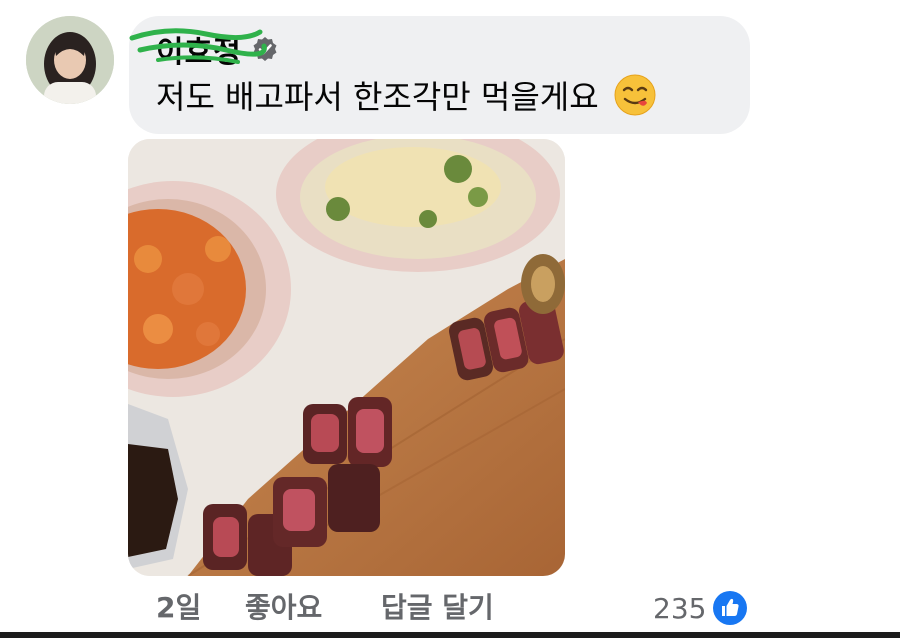 The image size is (900, 638). What do you see at coordinates (635, 95) in the screenshot?
I see `face-savoring-food-emoji` at bounding box center [635, 95].